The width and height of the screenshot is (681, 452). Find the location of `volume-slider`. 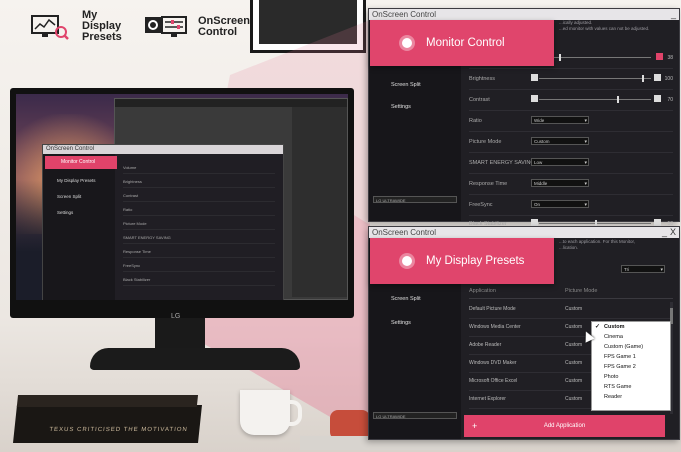

volume-slider is located at coordinates (595, 57).